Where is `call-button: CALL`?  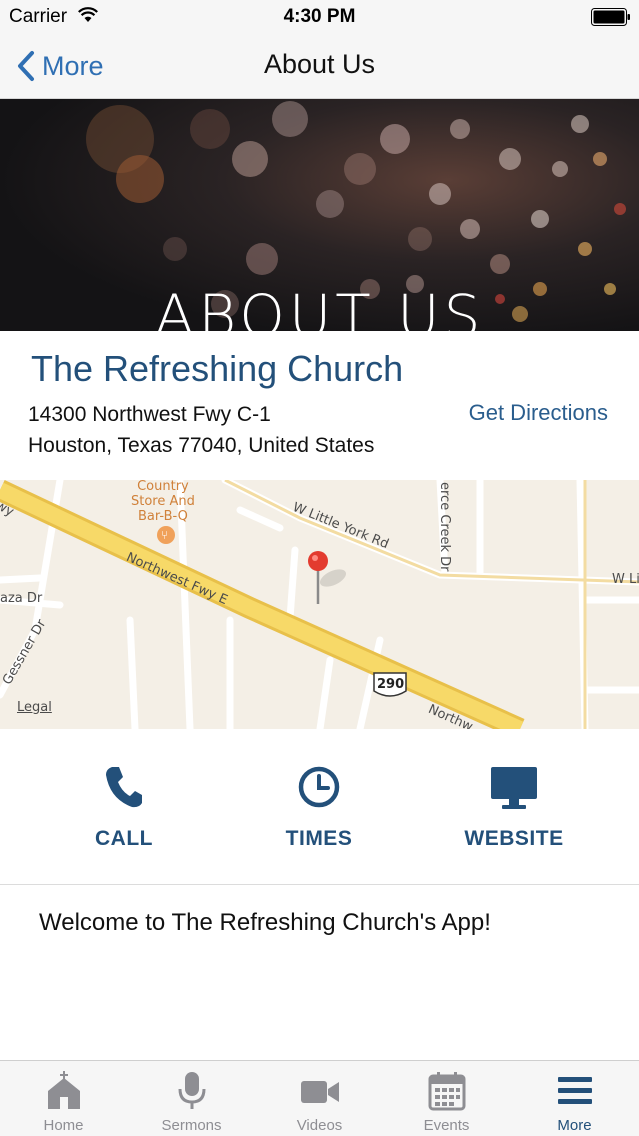 call-button: CALL is located at coordinates (124, 807).